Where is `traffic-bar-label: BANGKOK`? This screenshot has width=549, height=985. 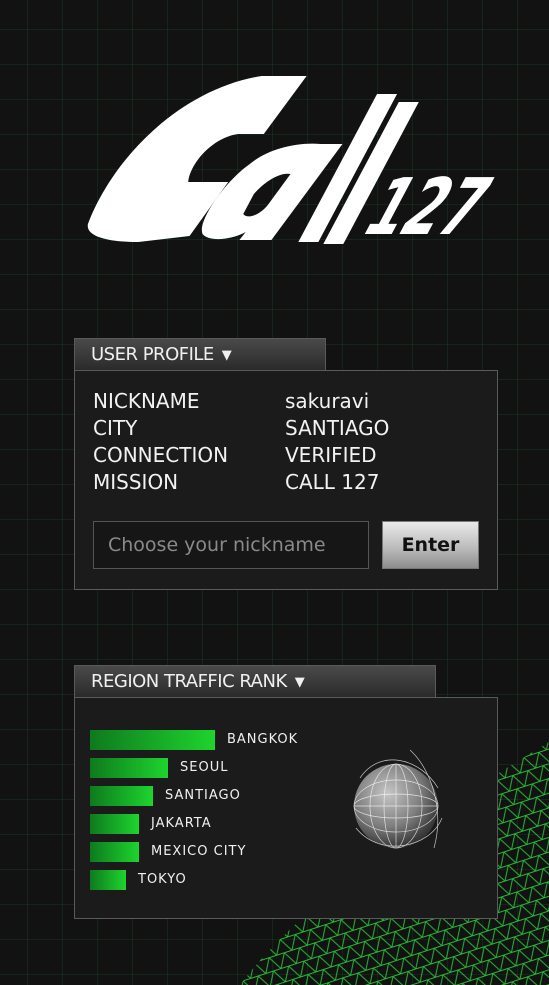
traffic-bar-label: BANGKOK is located at coordinates (263, 739).